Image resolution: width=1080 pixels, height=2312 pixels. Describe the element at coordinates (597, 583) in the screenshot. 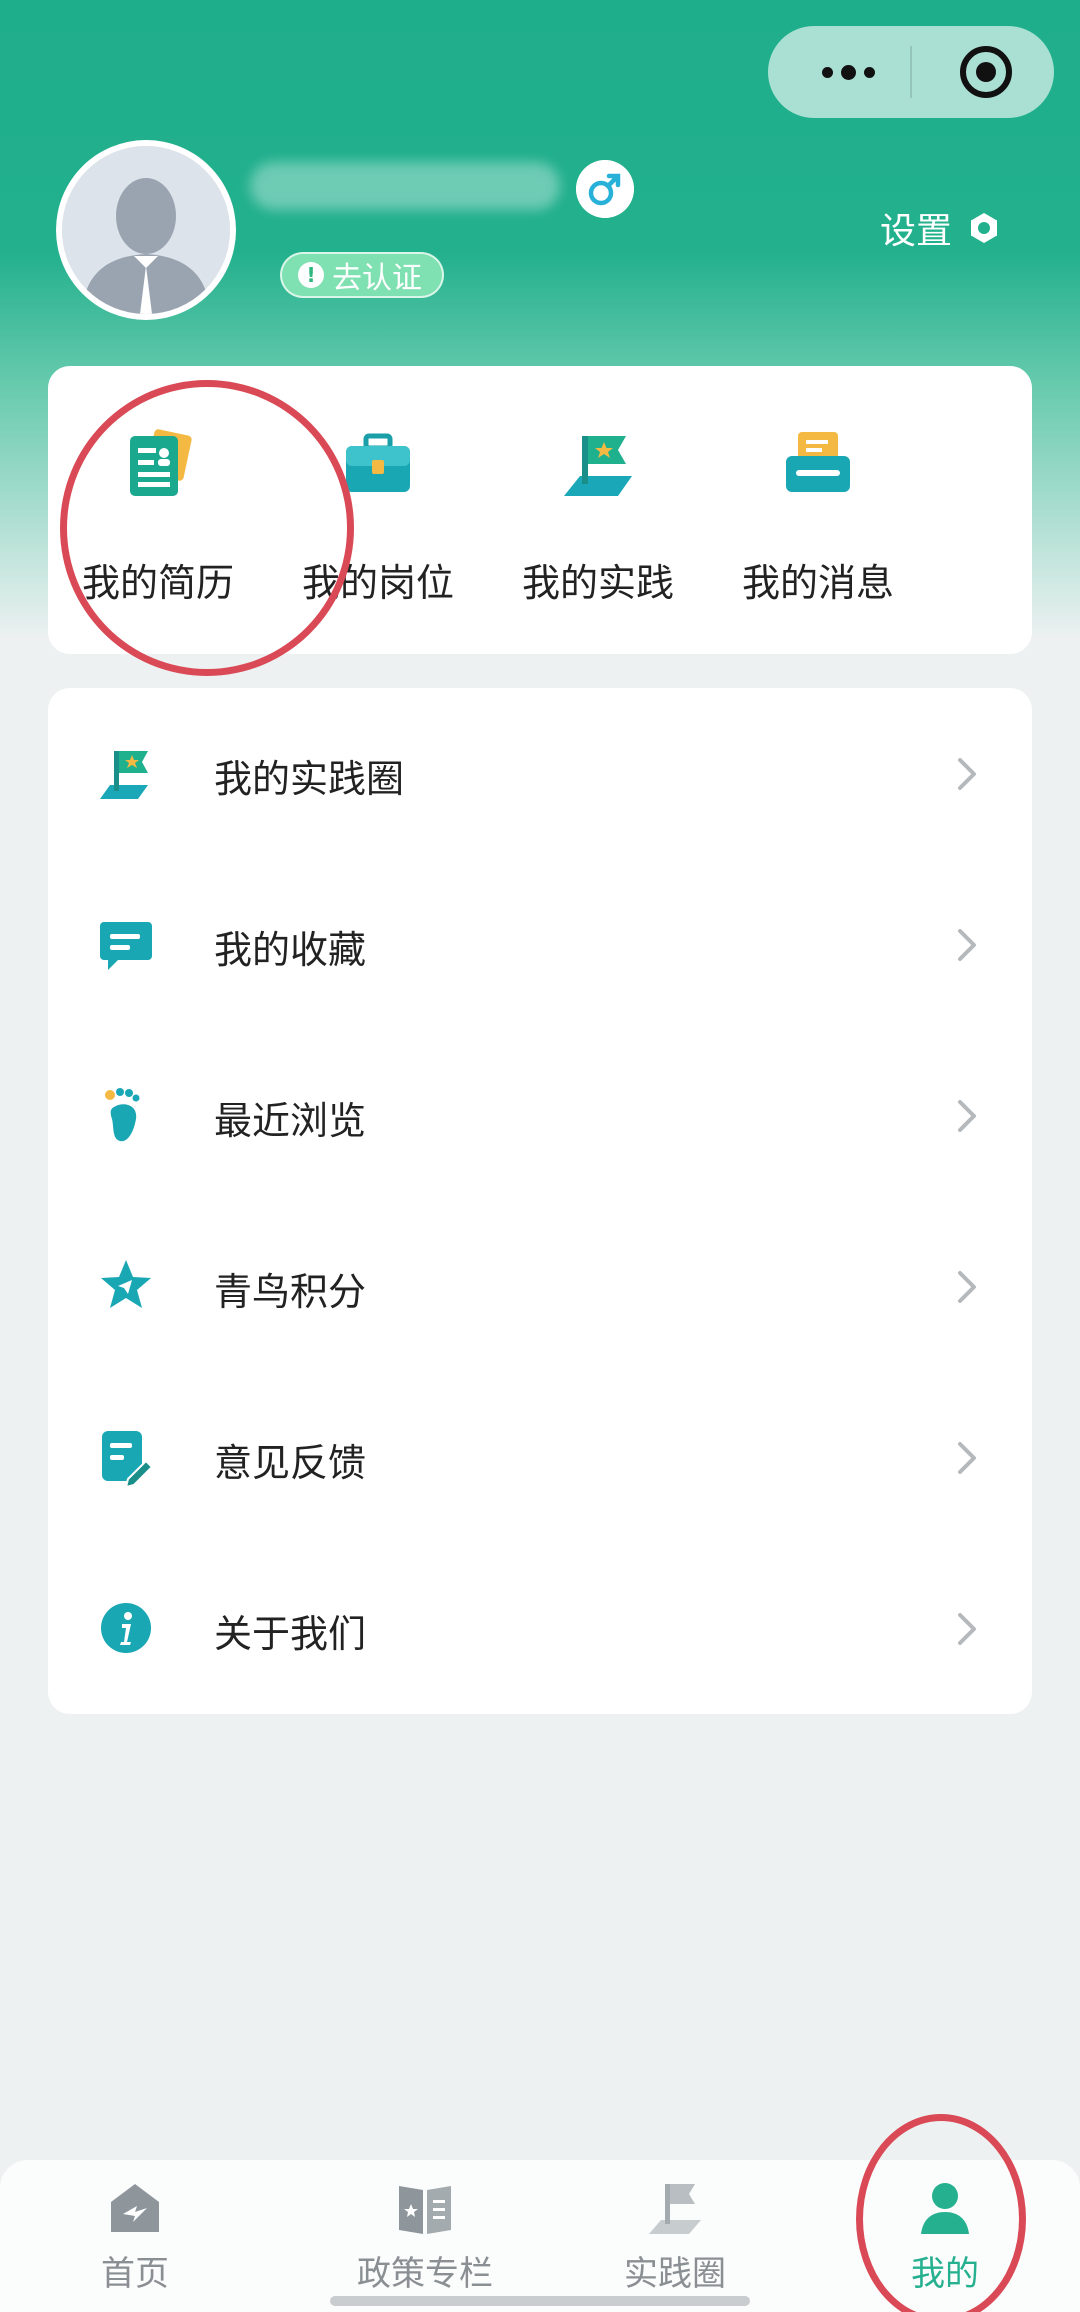

I see `quick-action-label: 我的实践` at that location.